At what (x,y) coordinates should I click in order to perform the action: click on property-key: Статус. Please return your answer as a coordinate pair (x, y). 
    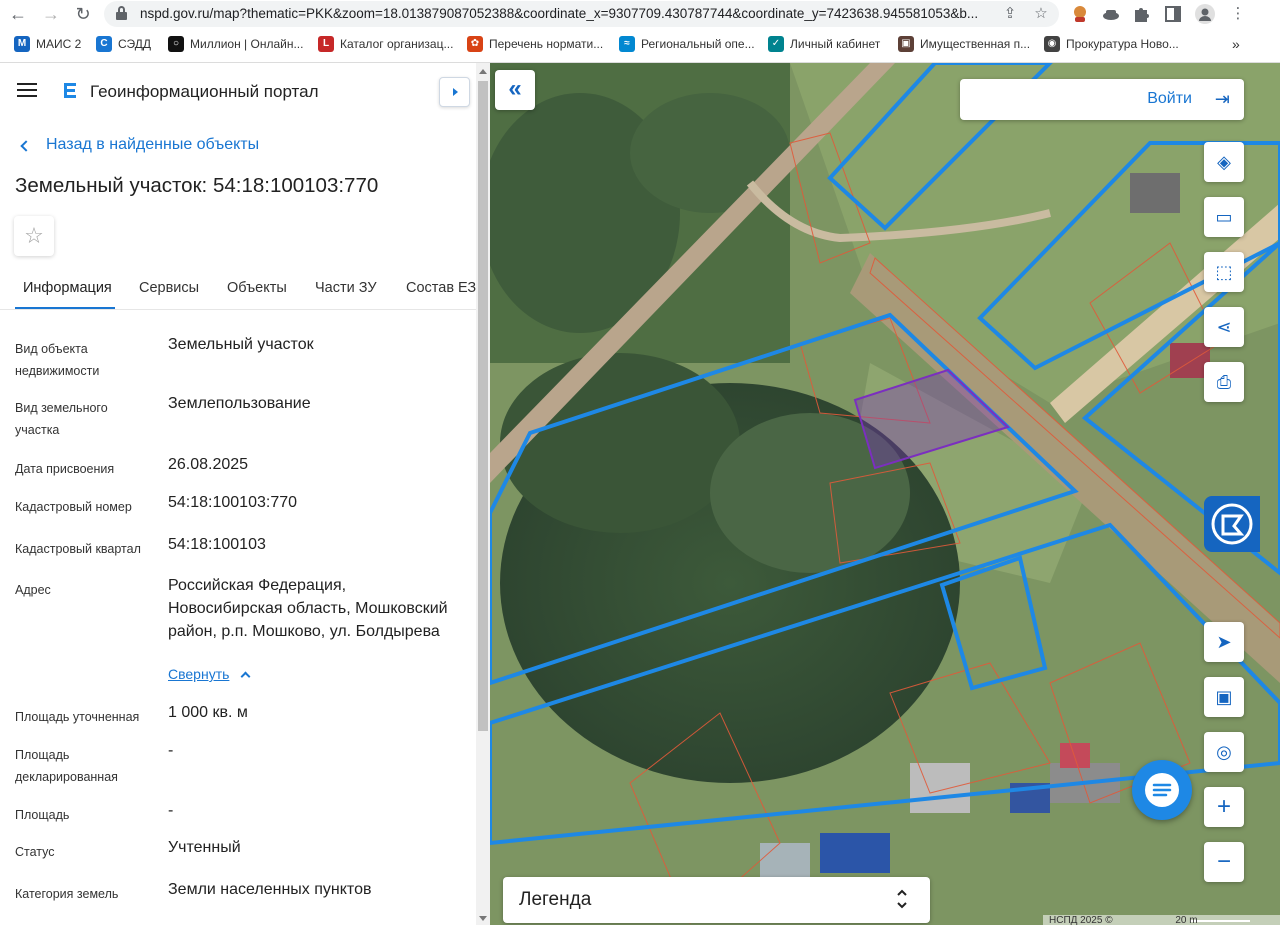
    Looking at the image, I should click on (35, 852).